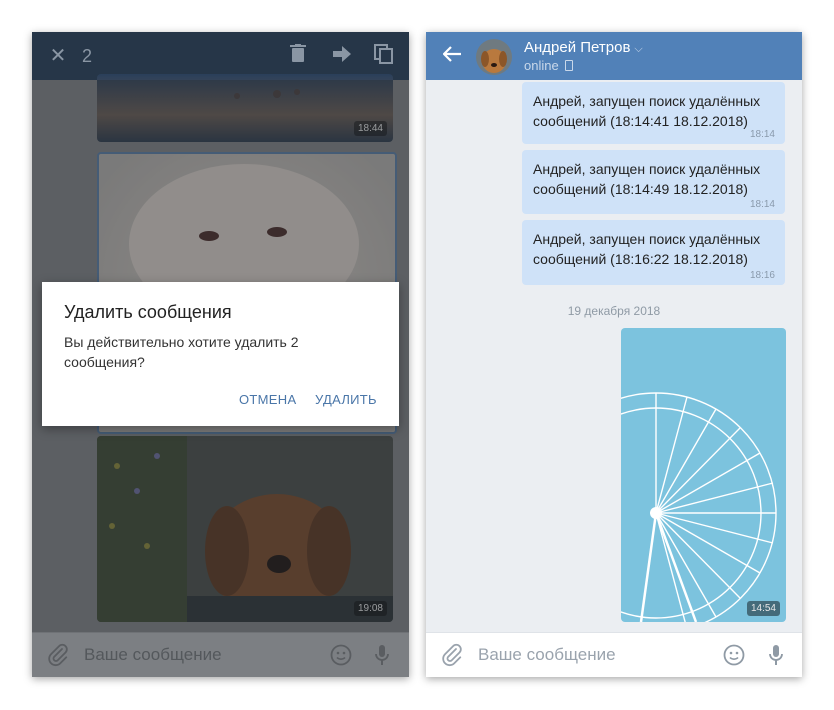  I want to click on dialog-title: Удалить сообщения, so click(148, 312).